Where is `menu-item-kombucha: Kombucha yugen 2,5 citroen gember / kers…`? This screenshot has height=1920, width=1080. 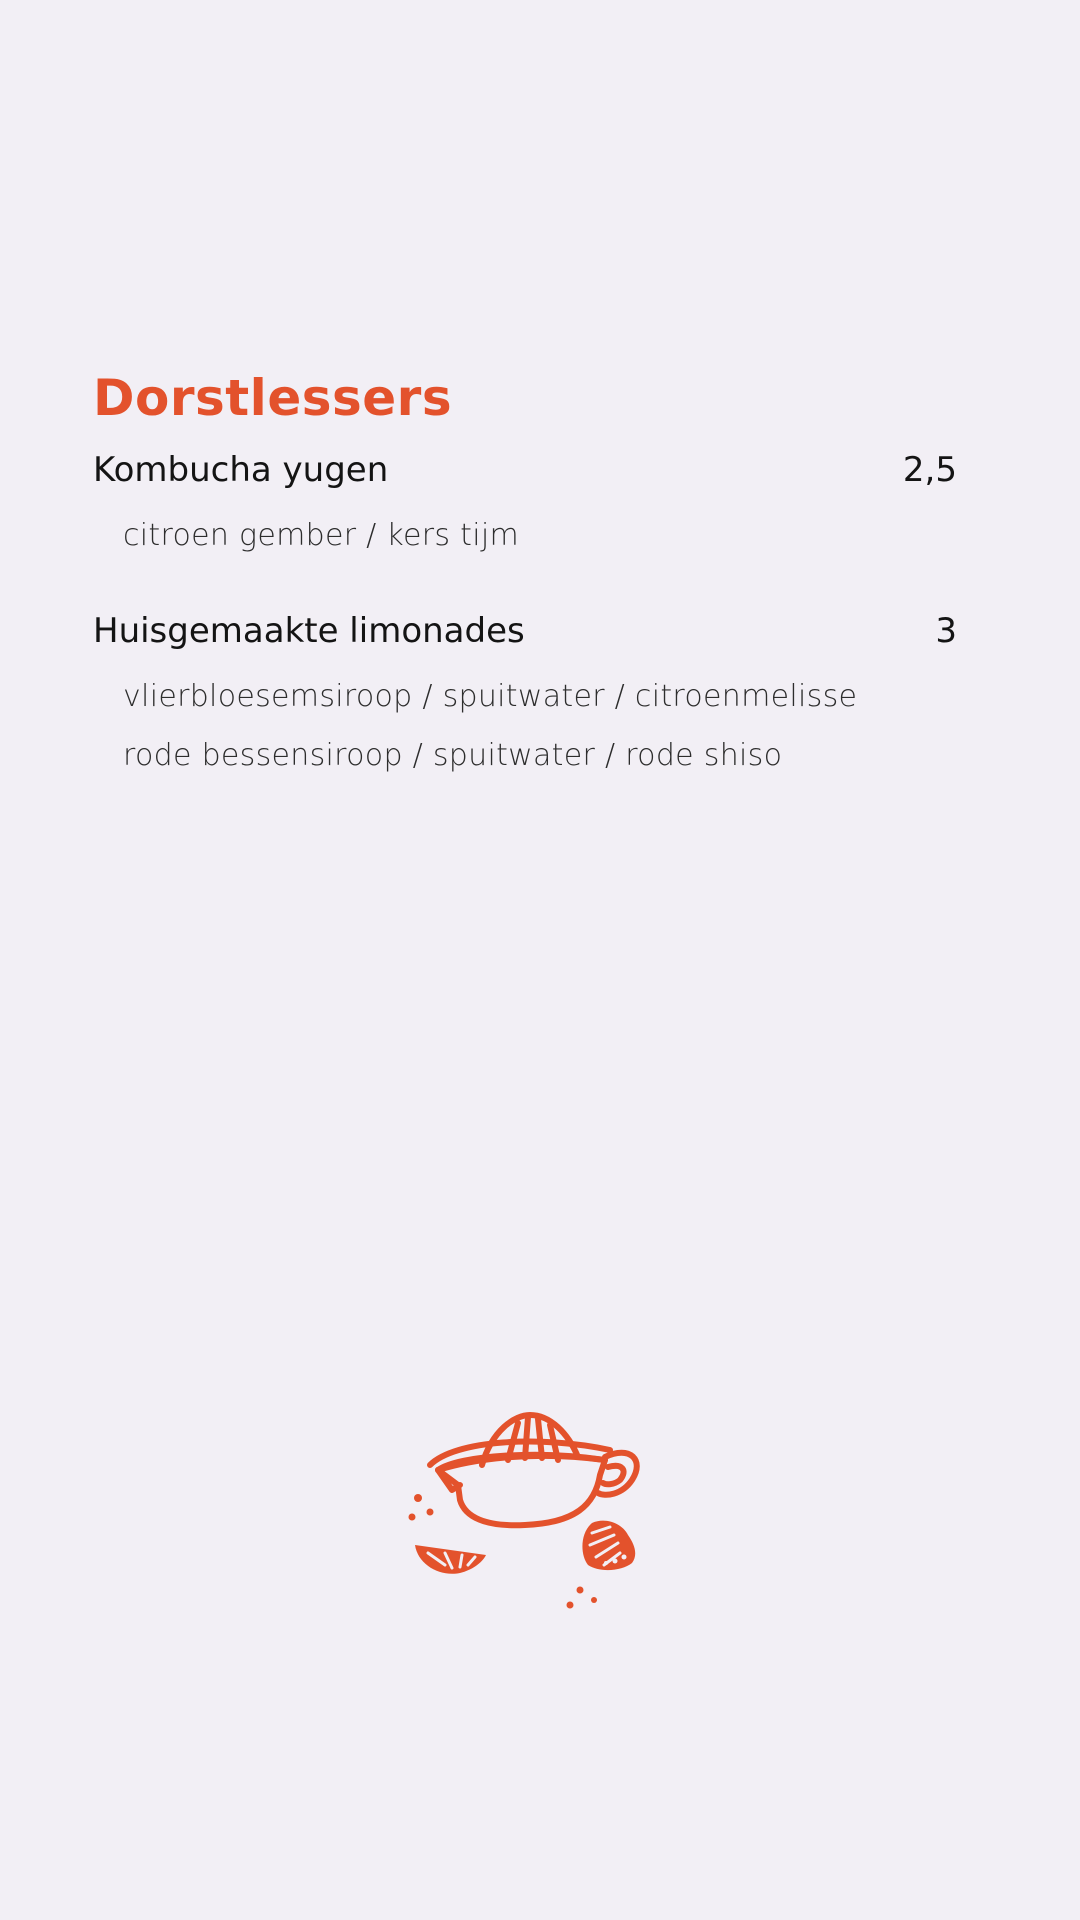
menu-item-kombucha: Kombucha yugen 2,5 citroen gember / kers… is located at coordinates (525, 499).